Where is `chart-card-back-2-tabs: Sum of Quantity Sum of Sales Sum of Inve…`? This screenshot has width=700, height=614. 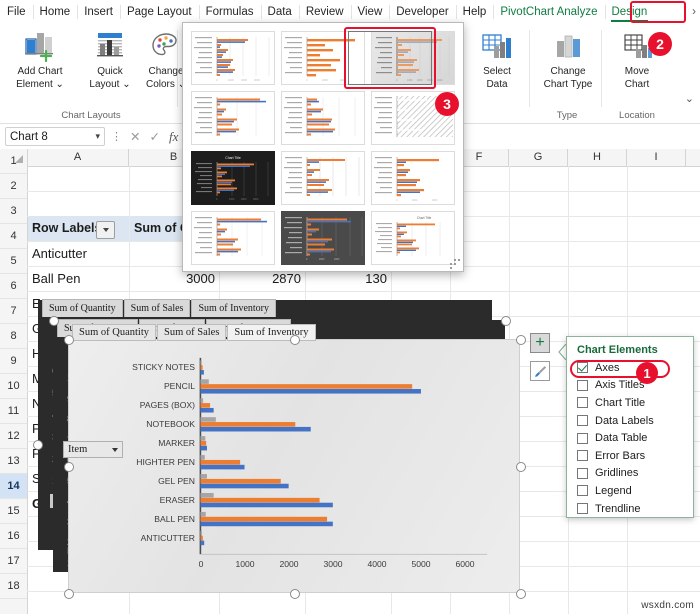 chart-card-back-2-tabs: Sum of Quantity Sum of Sales Sum of Inve… is located at coordinates (159, 308).